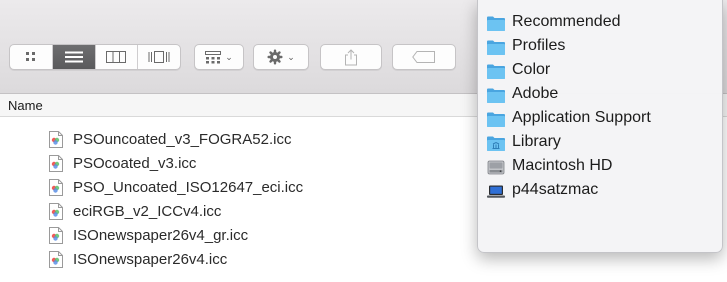  What do you see at coordinates (182, 139) in the screenshot?
I see `file-name: PSOuncoated_v3_FOGRA52.icc` at bounding box center [182, 139].